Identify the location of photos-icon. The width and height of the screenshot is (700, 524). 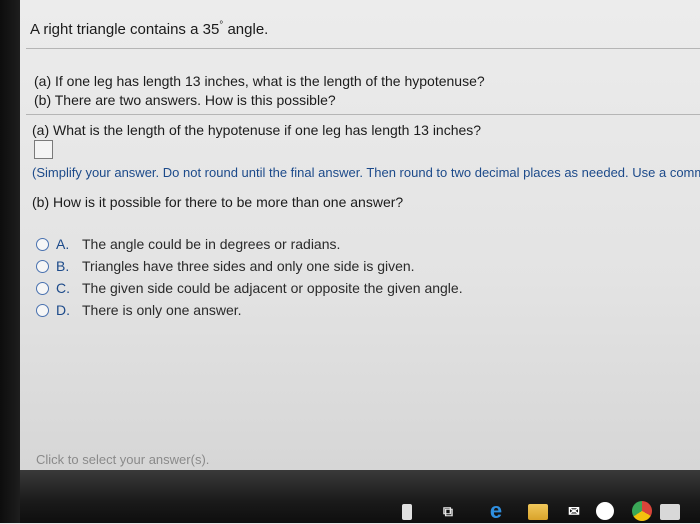
(670, 512).